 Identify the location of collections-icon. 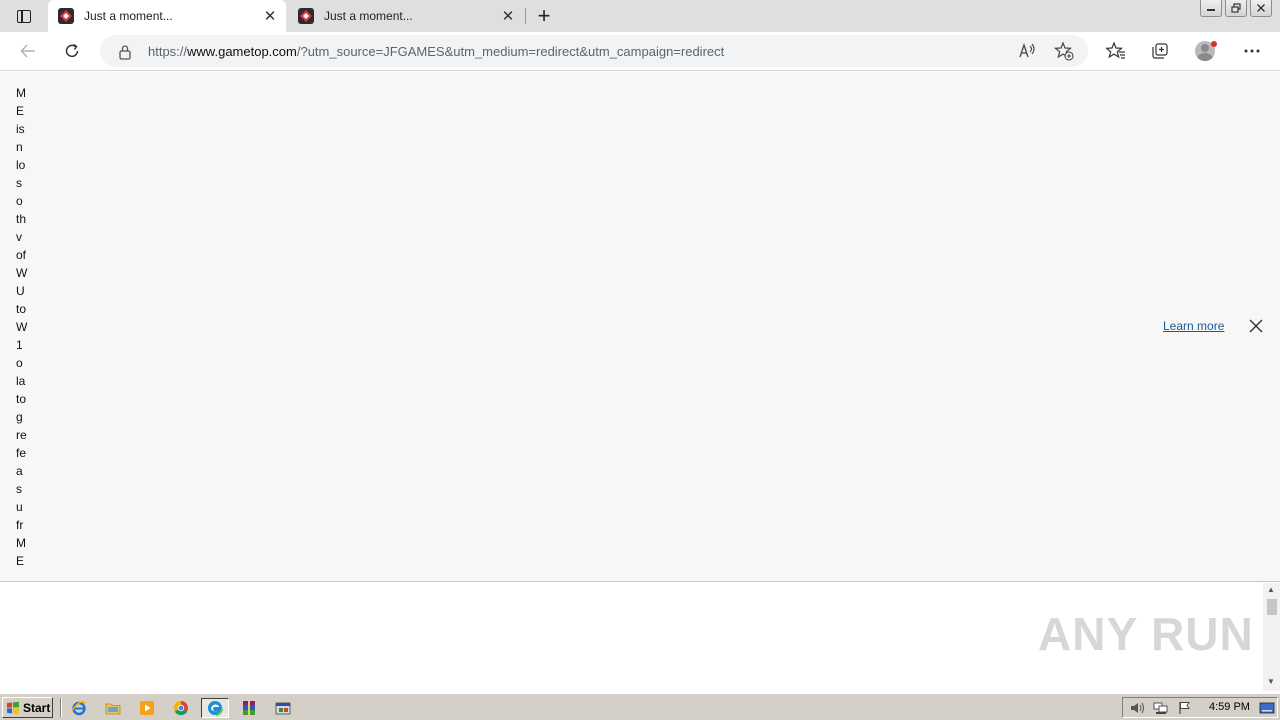
(1160, 51).